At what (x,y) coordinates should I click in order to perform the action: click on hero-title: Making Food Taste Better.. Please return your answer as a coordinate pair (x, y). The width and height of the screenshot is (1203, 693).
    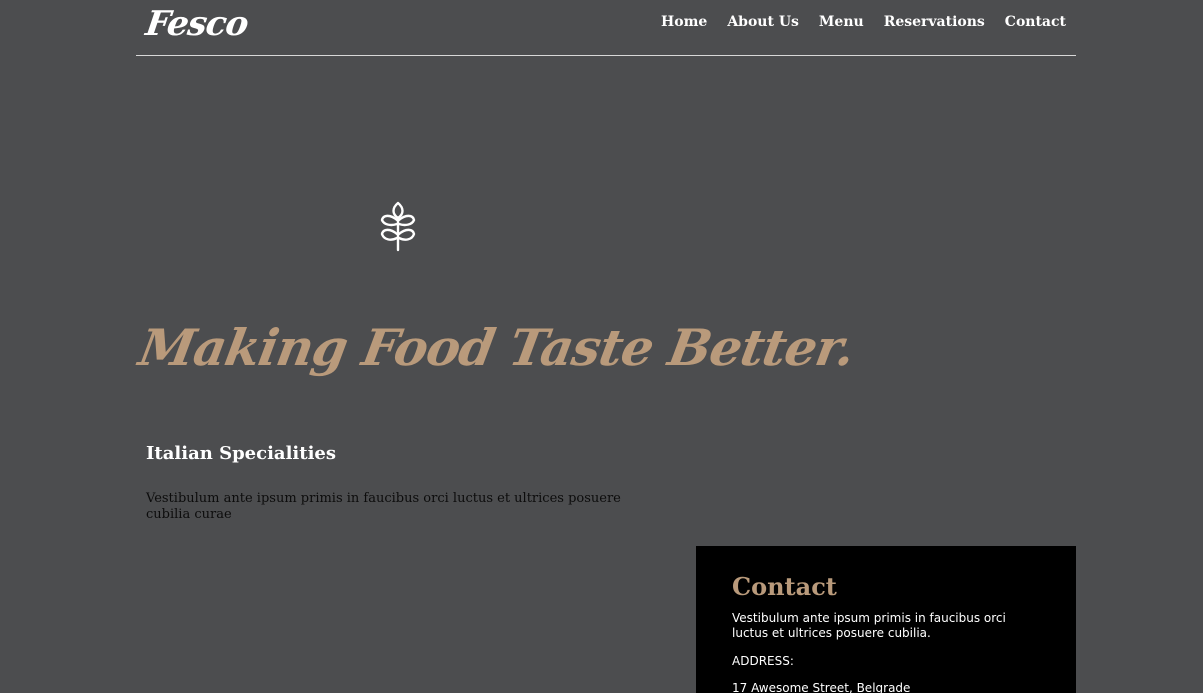
    Looking at the image, I should click on (496, 347).